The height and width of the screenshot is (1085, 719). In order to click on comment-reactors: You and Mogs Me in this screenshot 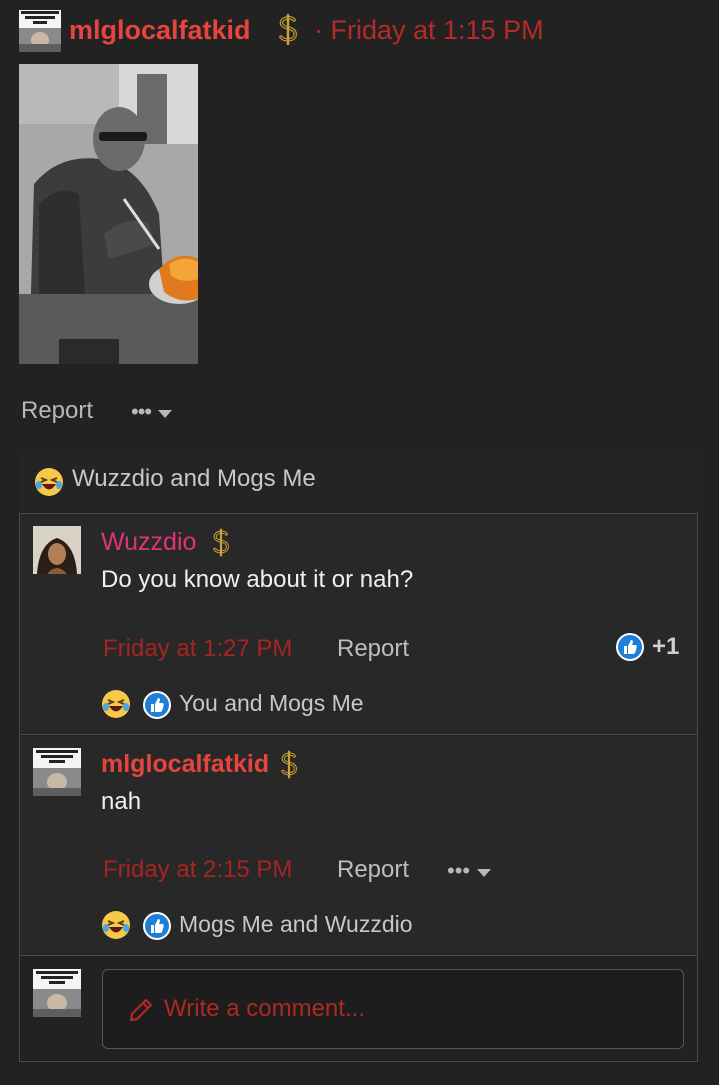, I will do `click(271, 703)`.